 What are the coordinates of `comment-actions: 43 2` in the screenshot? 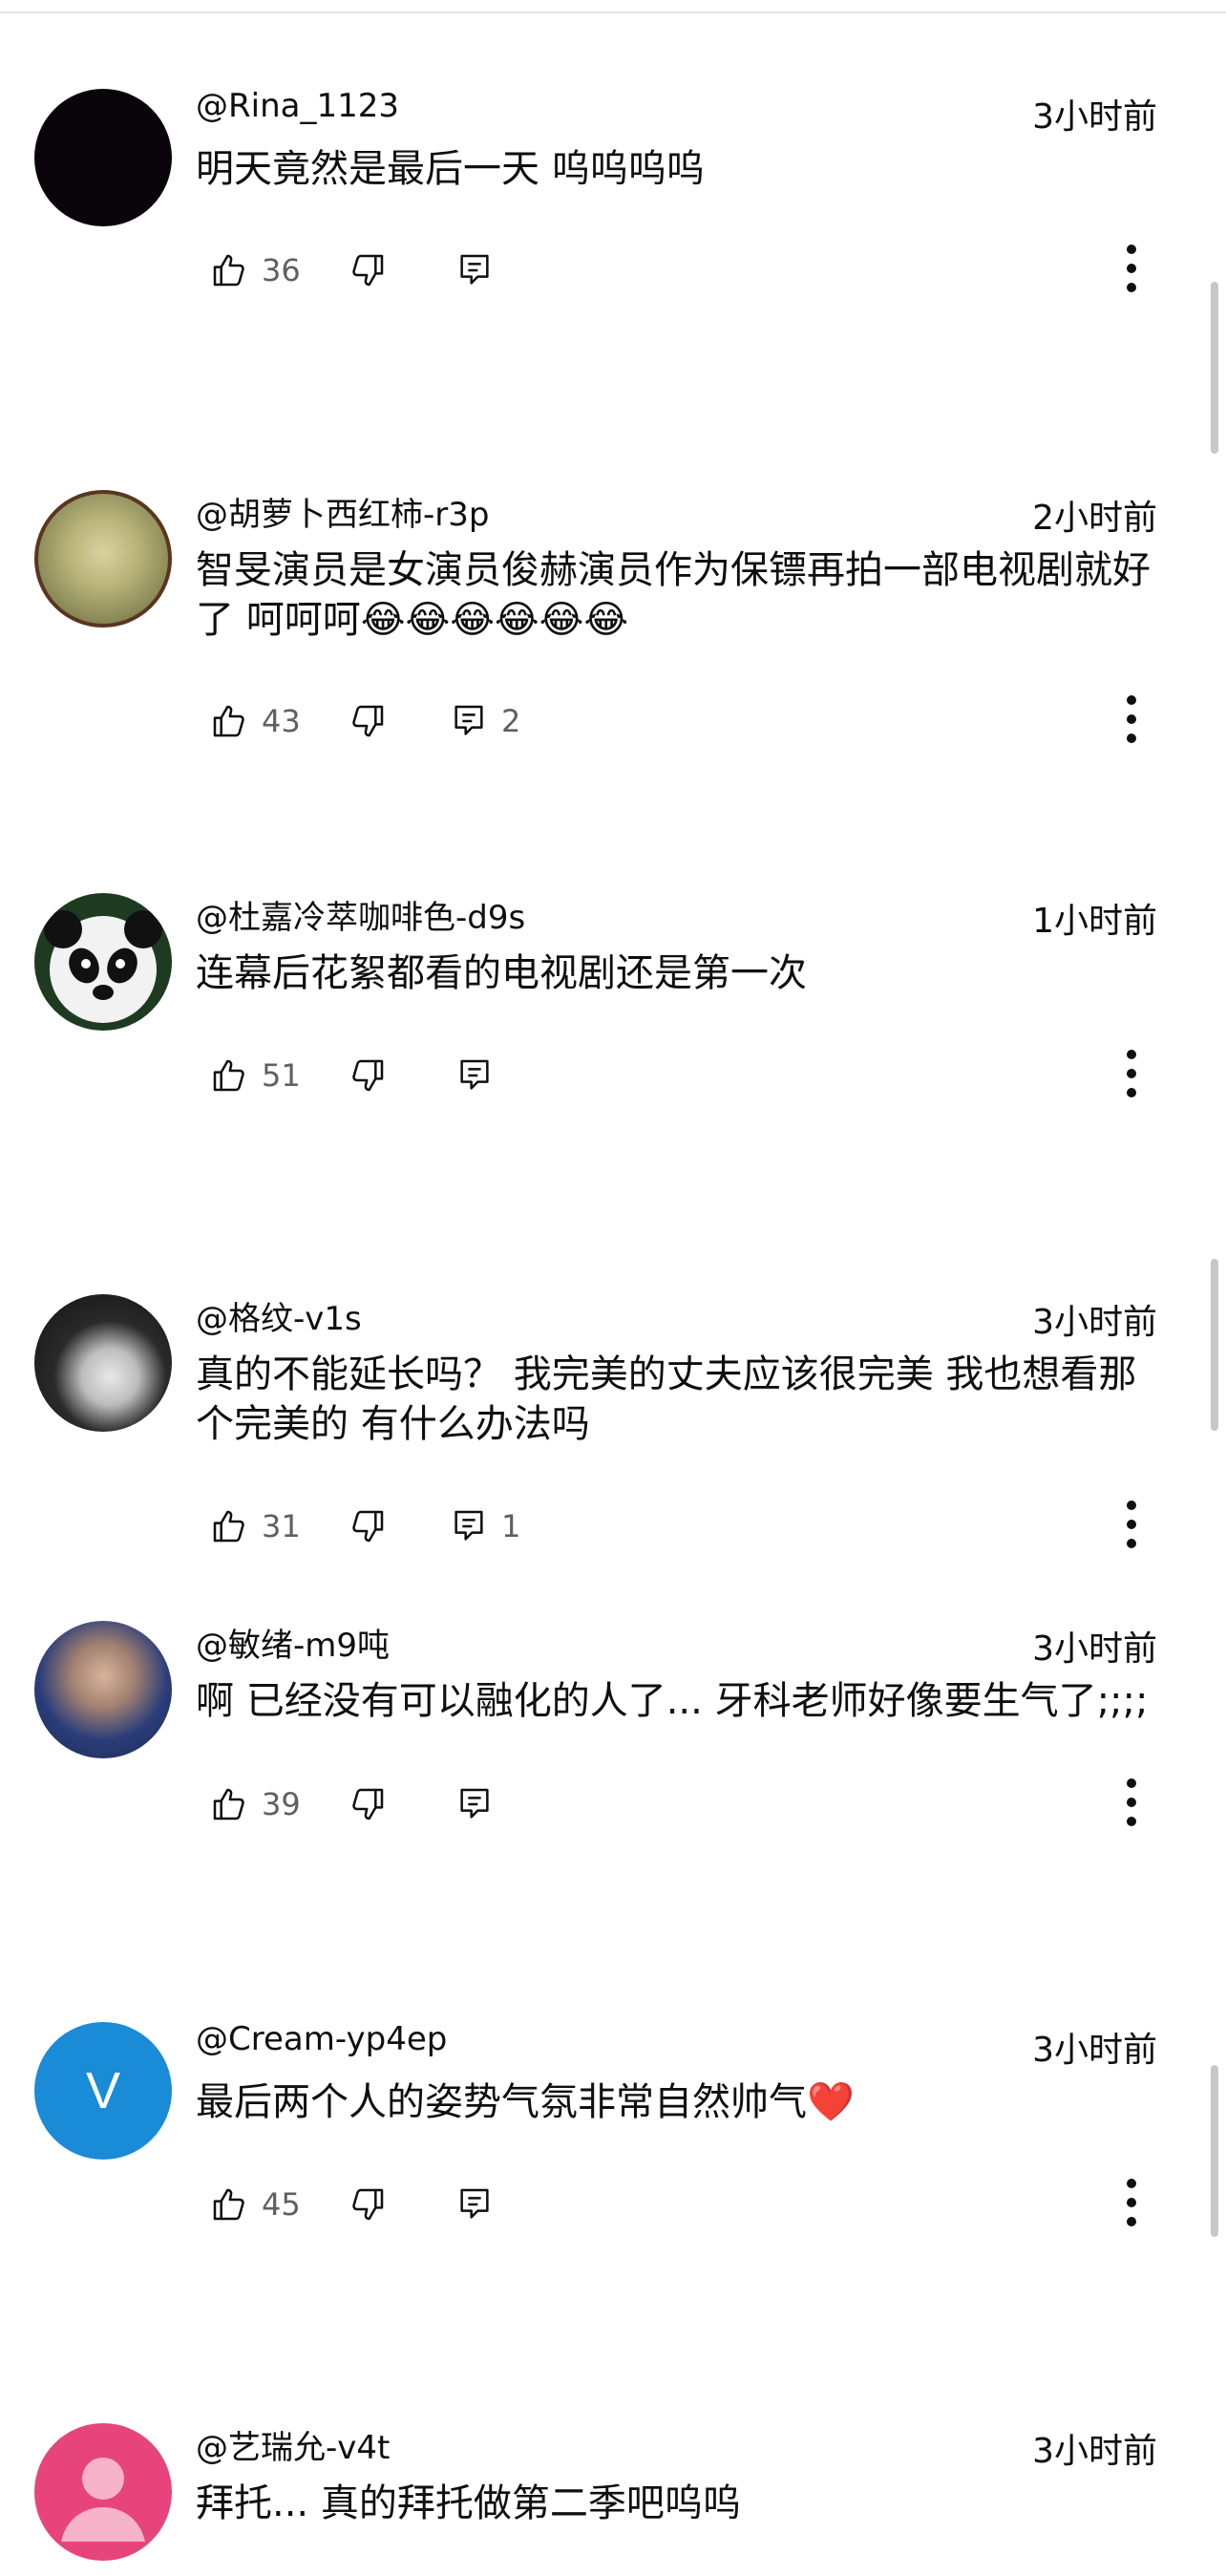 It's located at (687, 721).